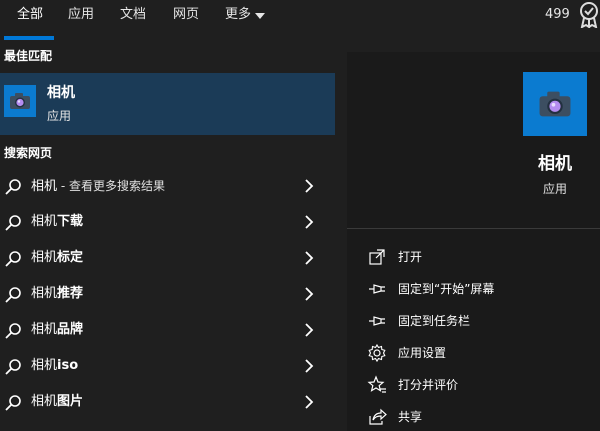 This screenshot has height=431, width=600. I want to click on web-result-label: 相机 - 查看更多搜索结果, so click(98, 186).